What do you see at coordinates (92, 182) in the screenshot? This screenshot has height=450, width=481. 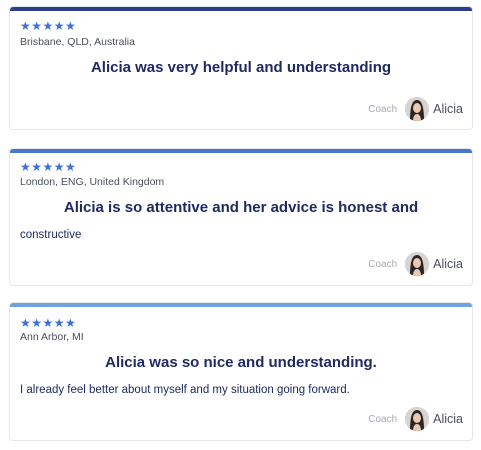 I see `reviewer-location: London, ENG, United Kingdom` at bounding box center [92, 182].